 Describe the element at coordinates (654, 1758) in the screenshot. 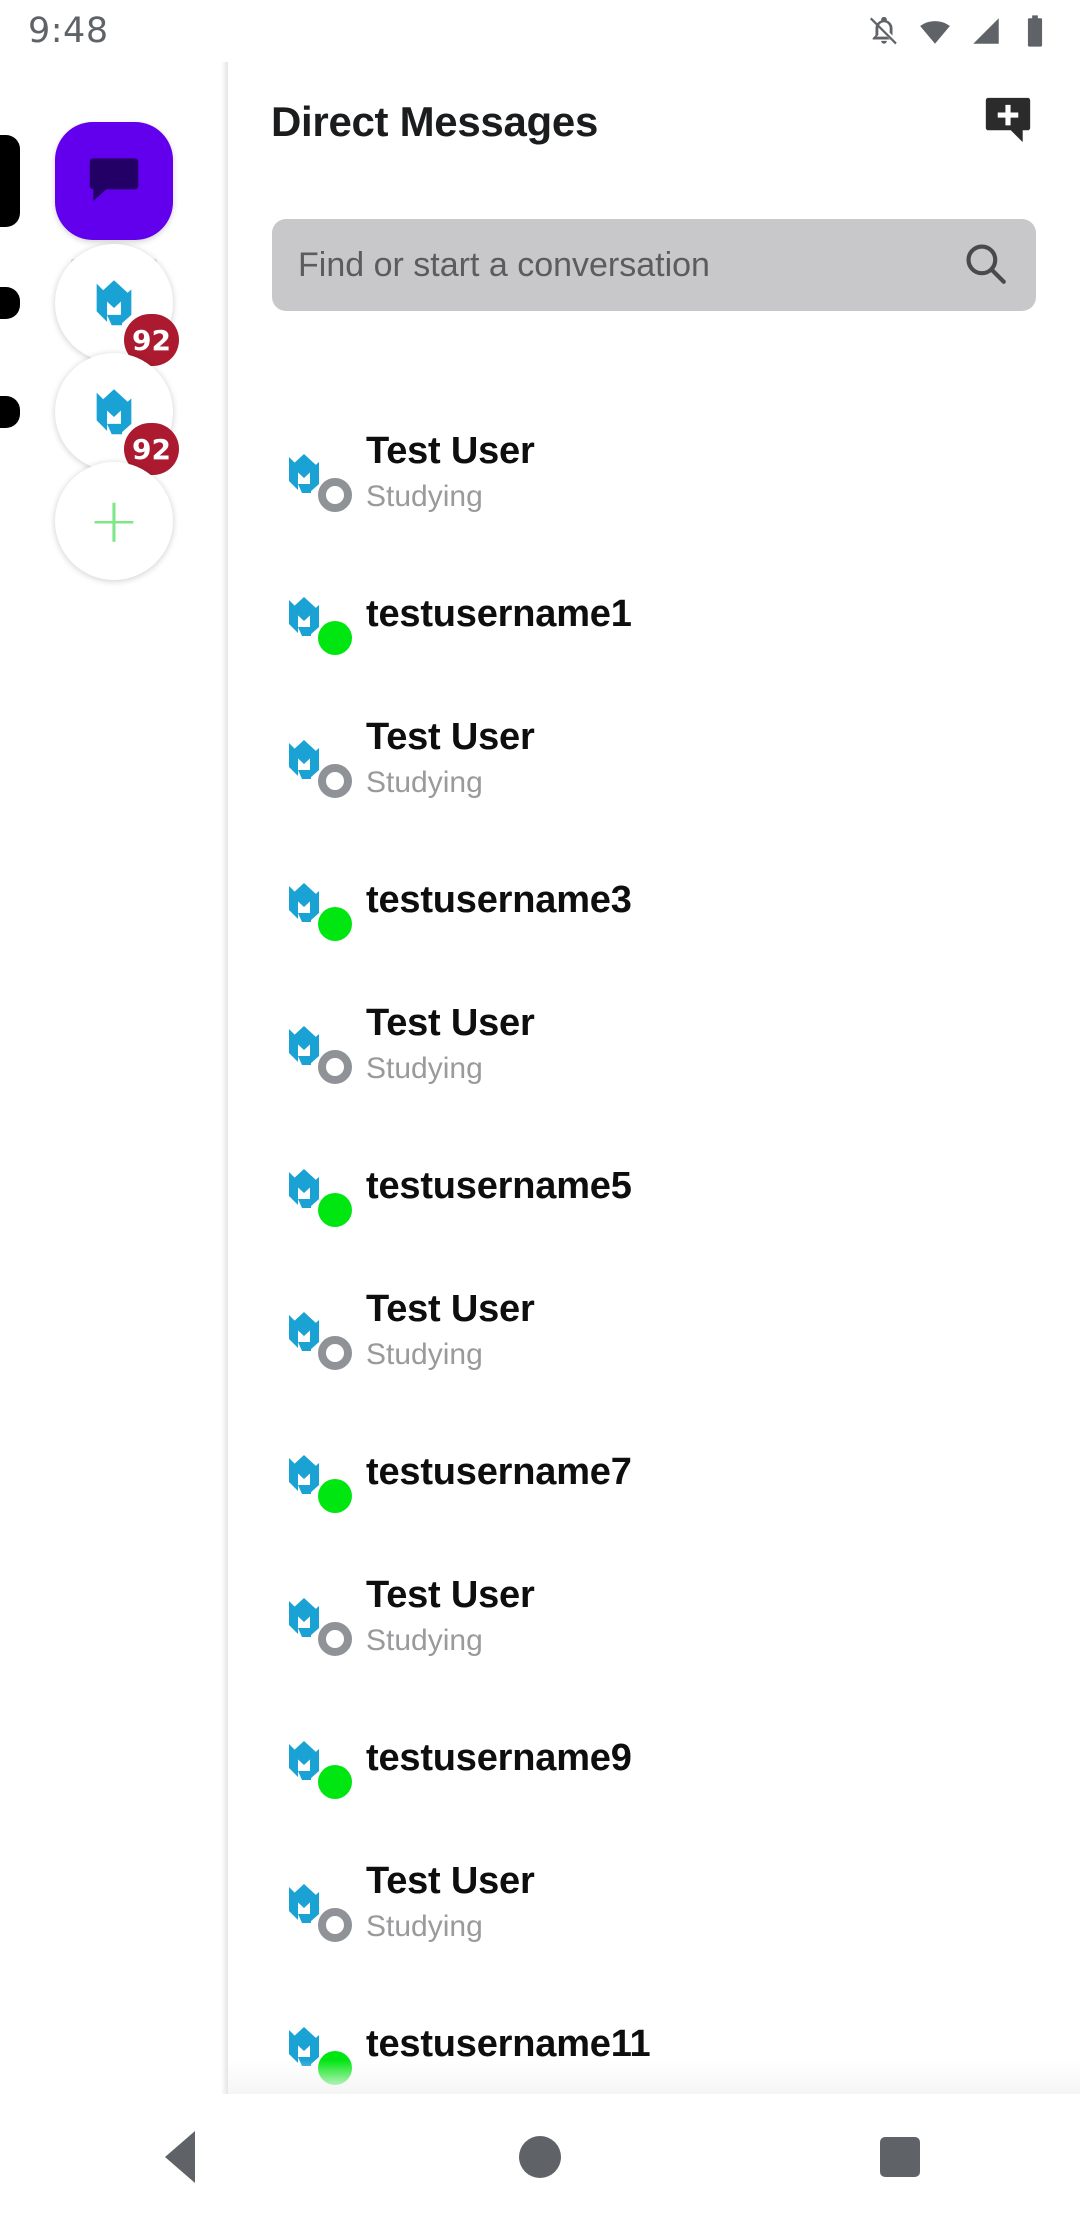

I see `direct-message-row: testusername9` at that location.